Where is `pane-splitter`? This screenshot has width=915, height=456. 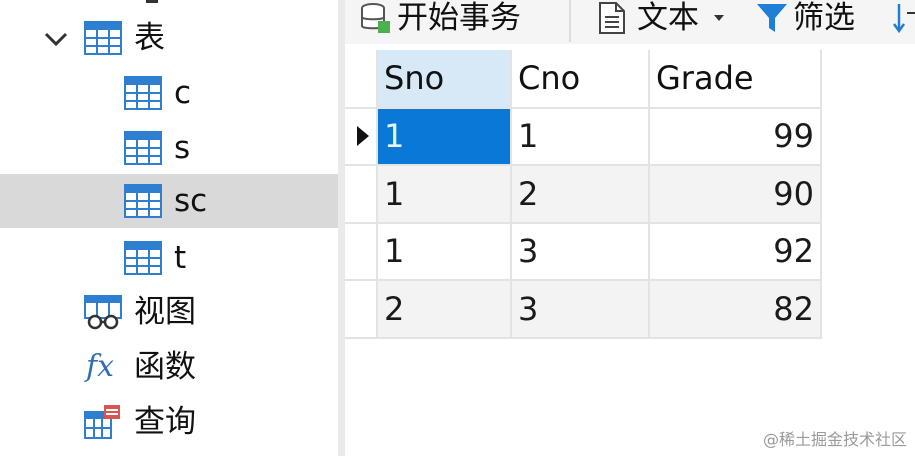
pane-splitter is located at coordinates (341, 228).